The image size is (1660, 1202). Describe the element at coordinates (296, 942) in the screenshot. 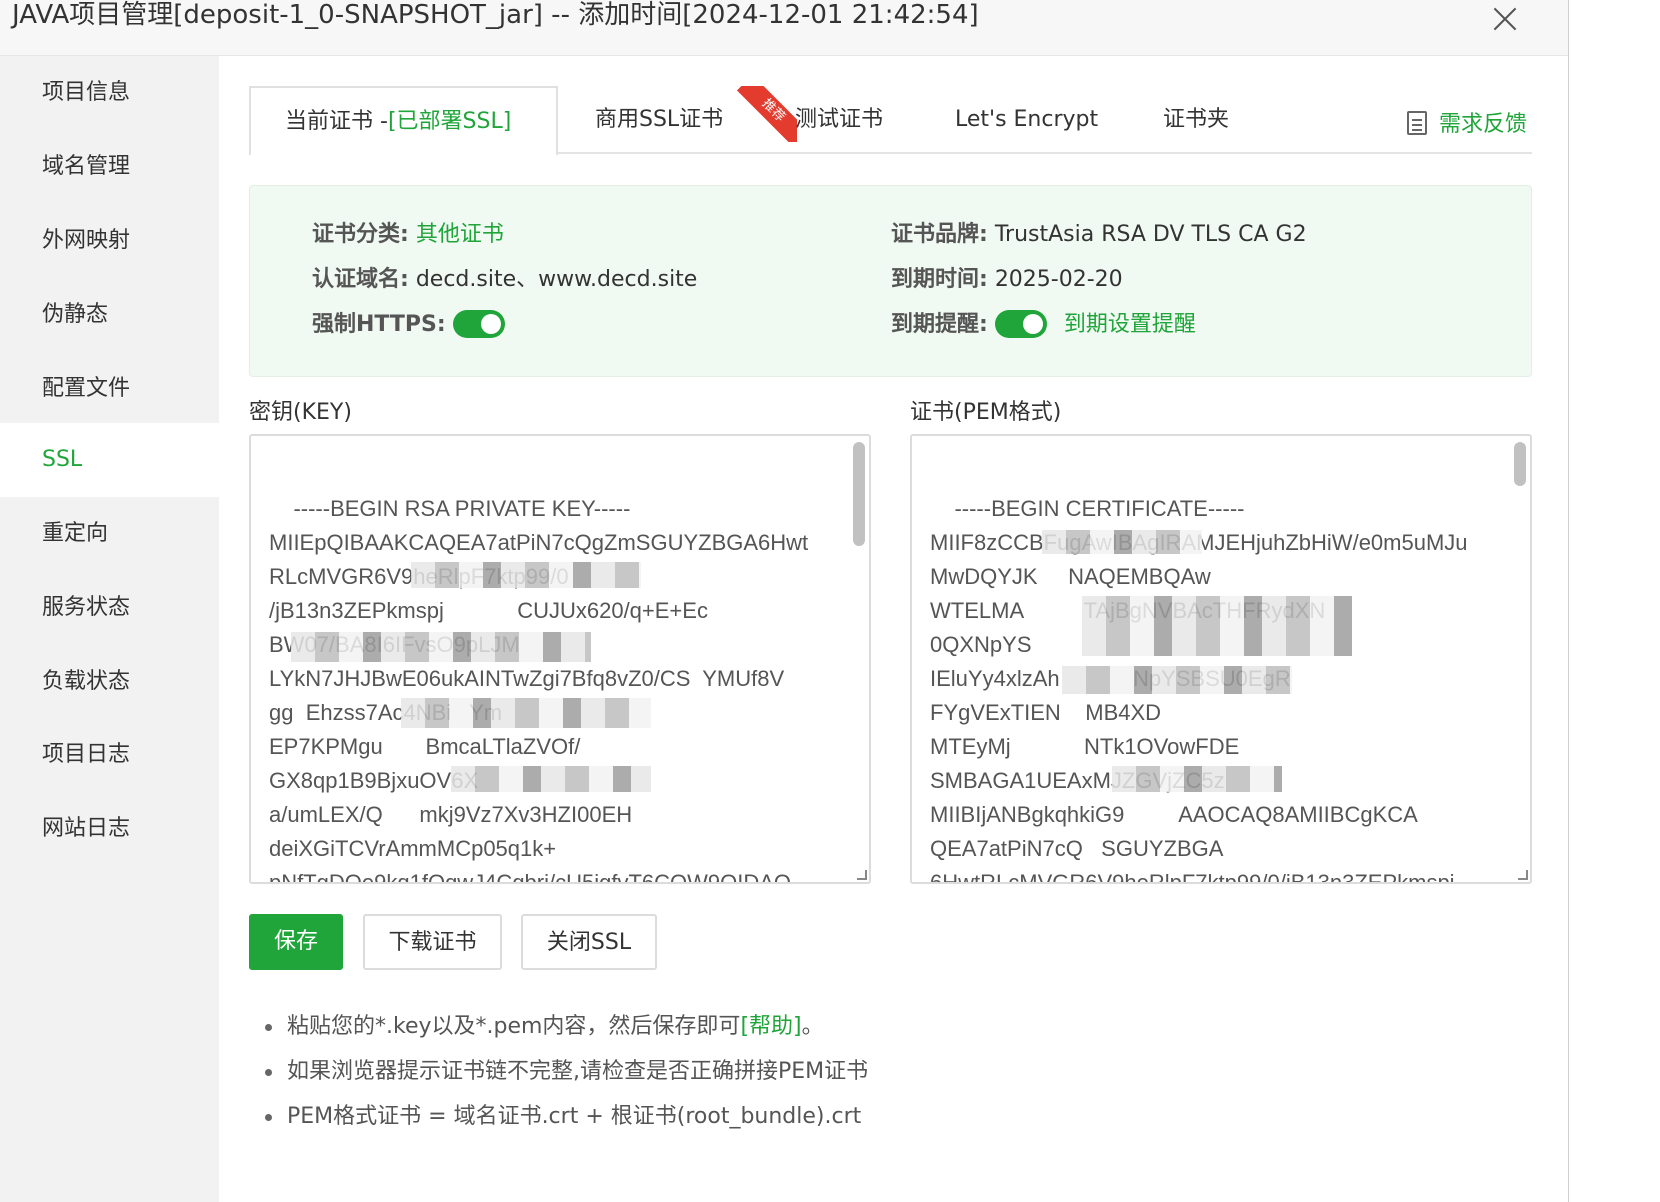

I see `save-button: 保存` at that location.